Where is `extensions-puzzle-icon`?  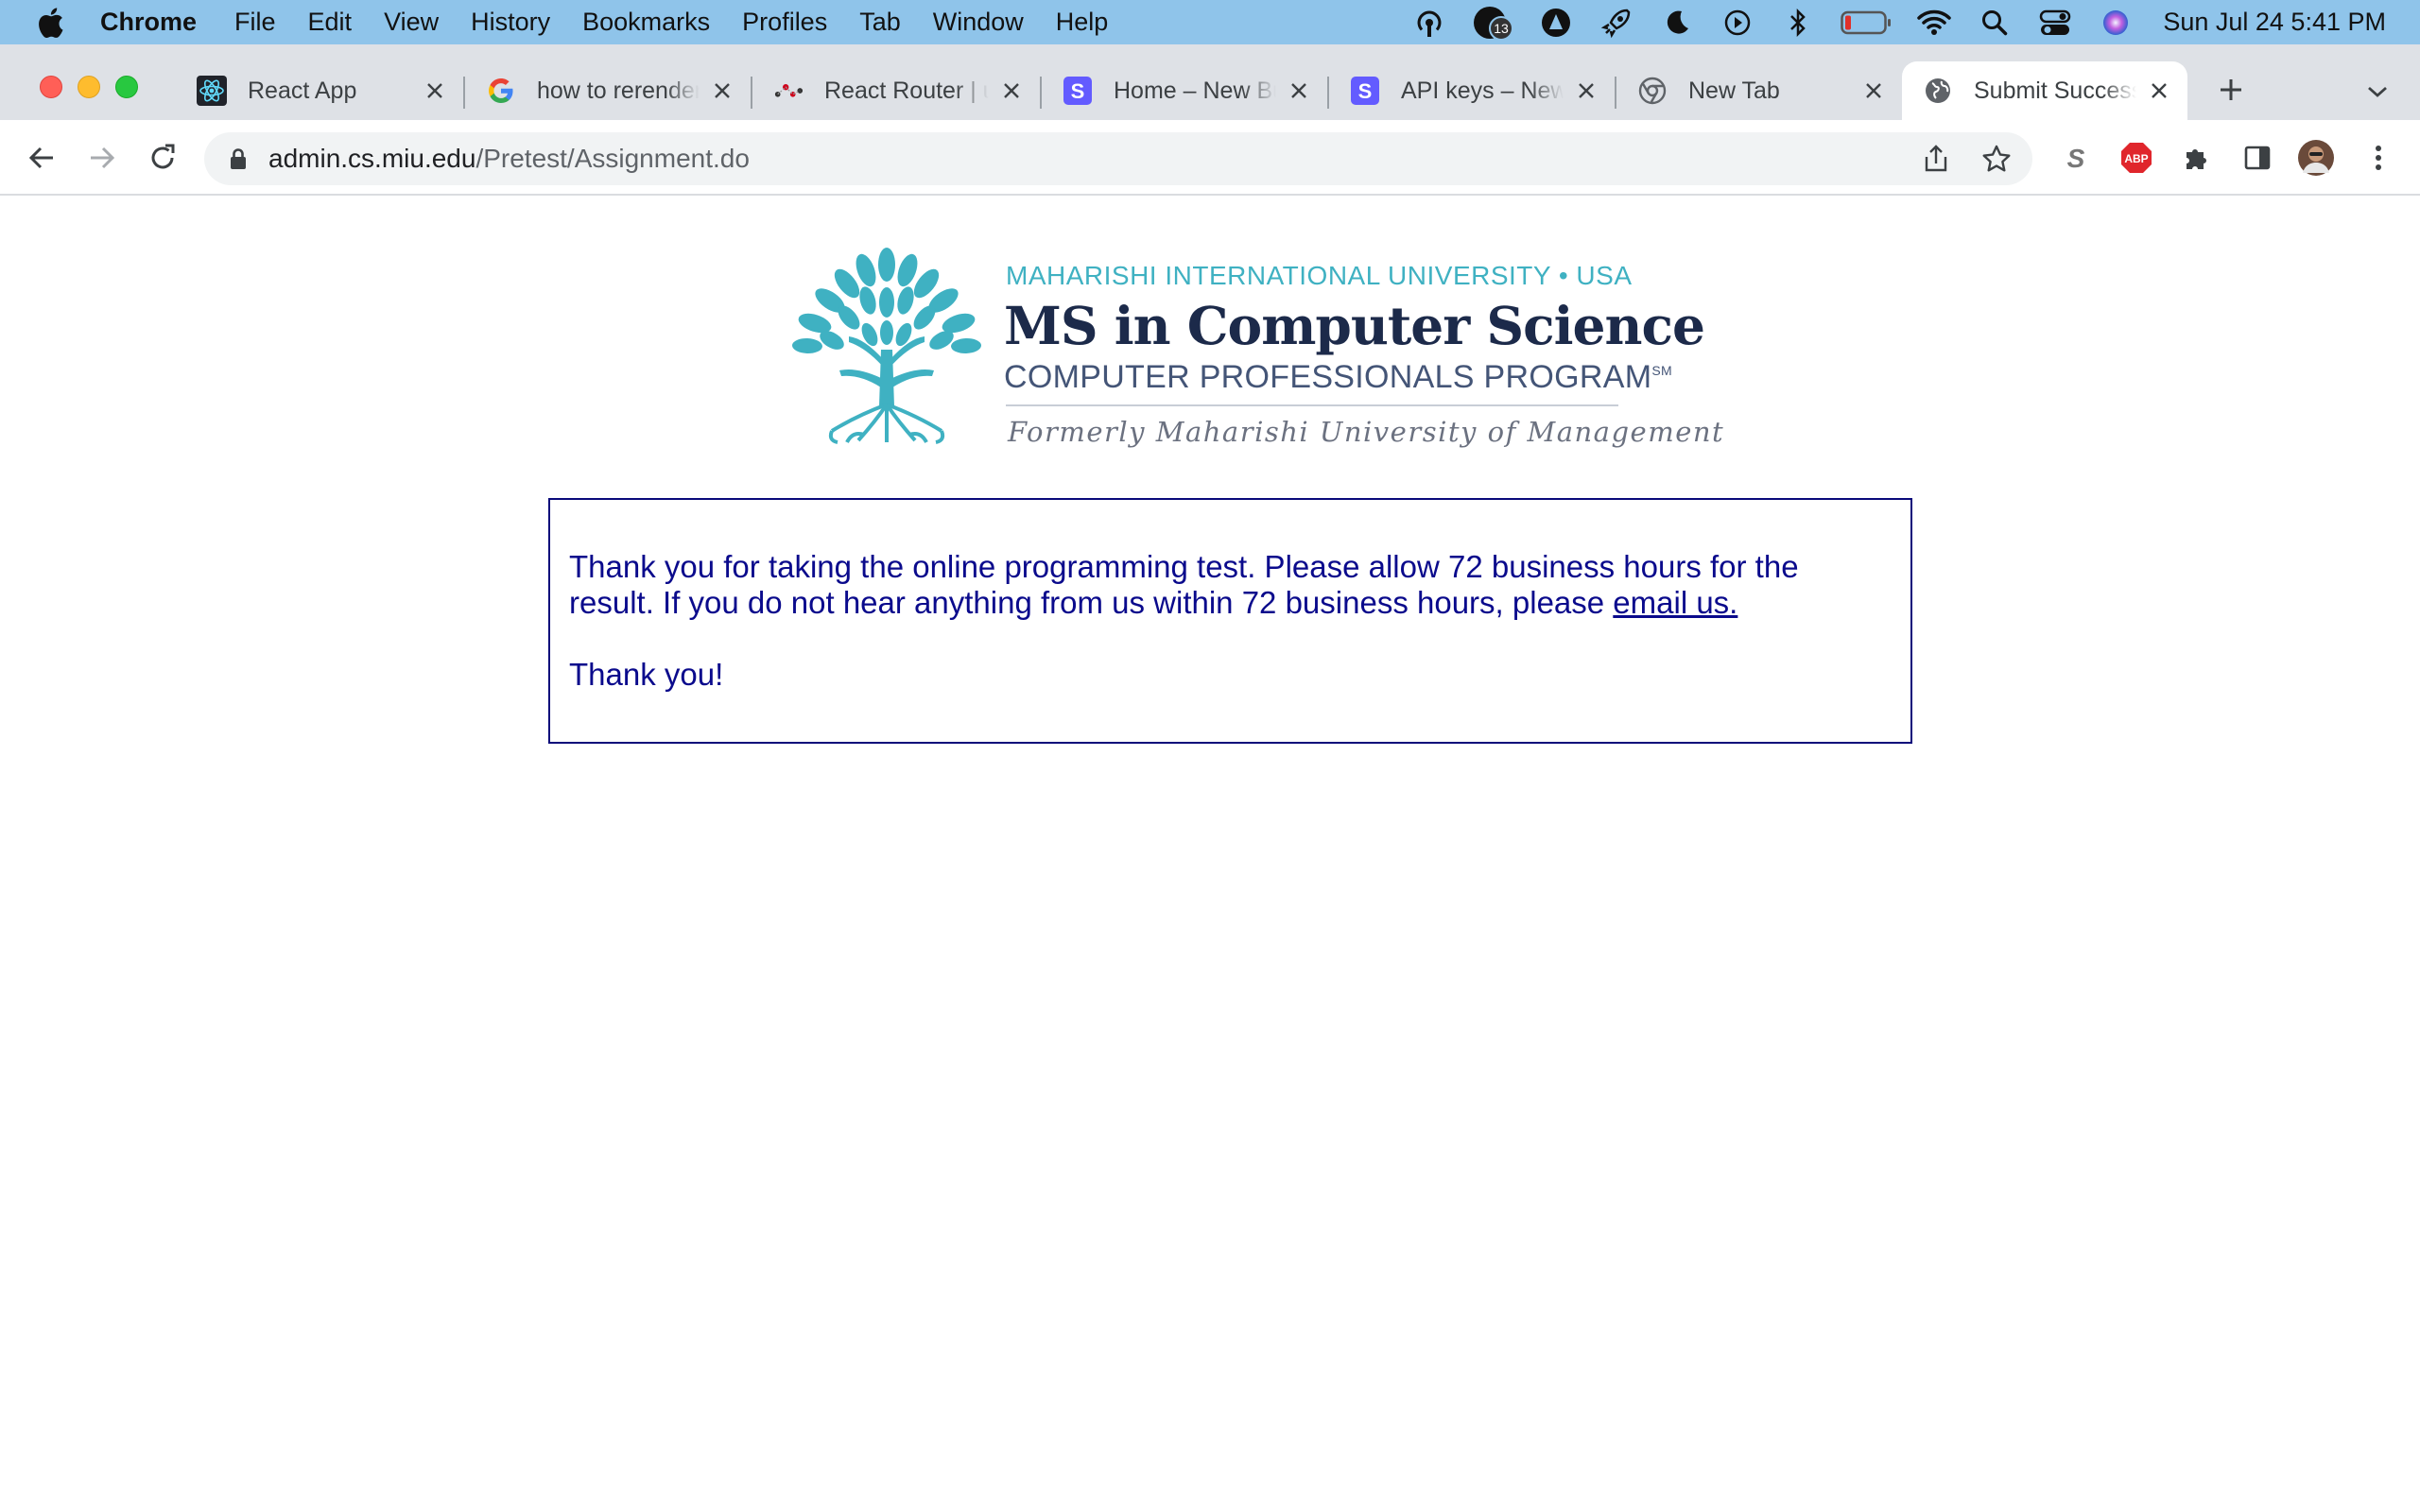 extensions-puzzle-icon is located at coordinates (2197, 158).